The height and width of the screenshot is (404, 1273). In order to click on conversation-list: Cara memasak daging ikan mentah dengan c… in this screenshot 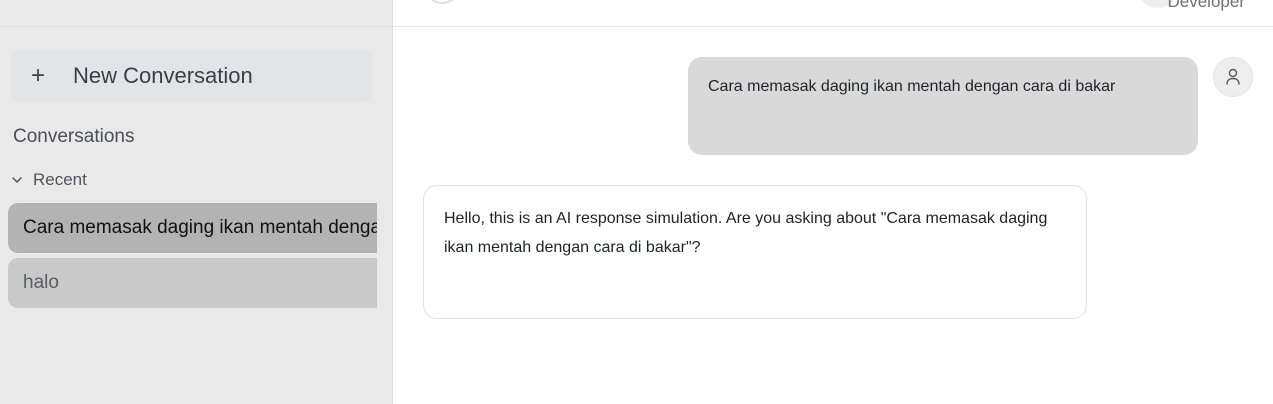, I will do `click(192, 258)`.